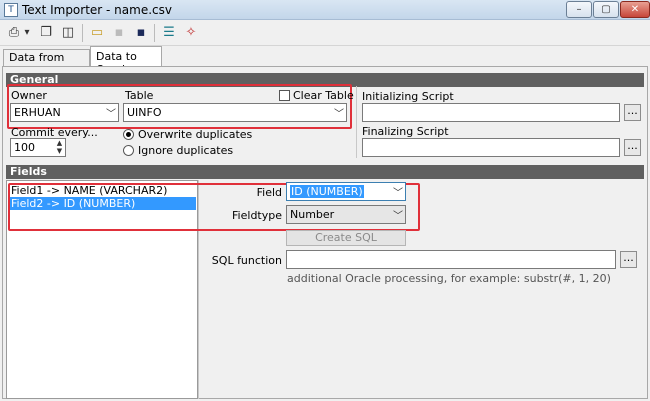 The image size is (650, 401). Describe the element at coordinates (11, 10) in the screenshot. I see `app-icon: T` at that location.